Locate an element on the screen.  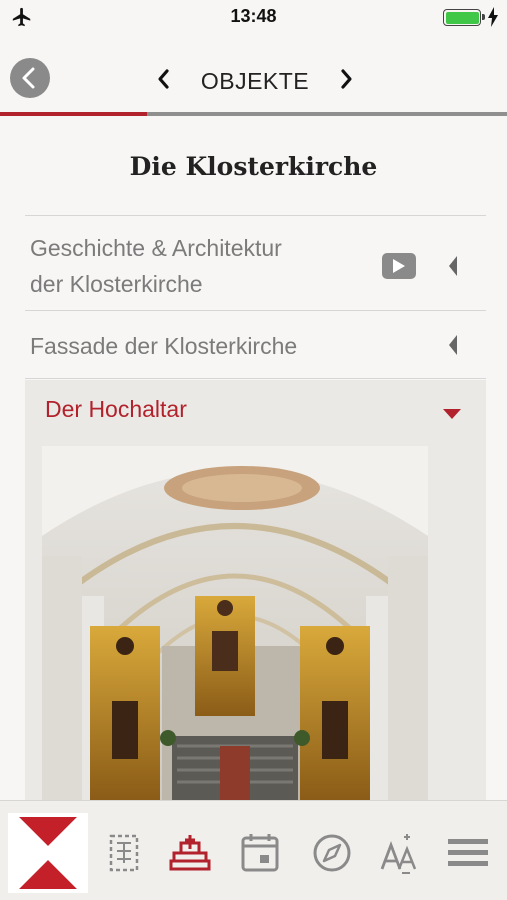
list-item-label: Fassade der Klosterkirche is located at coordinates (164, 346).